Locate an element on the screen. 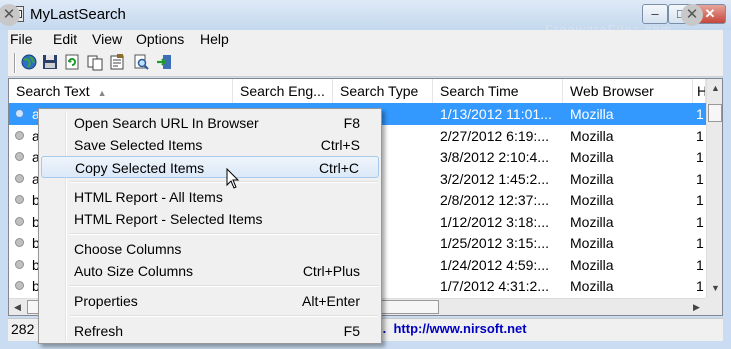 The height and width of the screenshot is (349, 731). menu-file: File is located at coordinates (21, 39).